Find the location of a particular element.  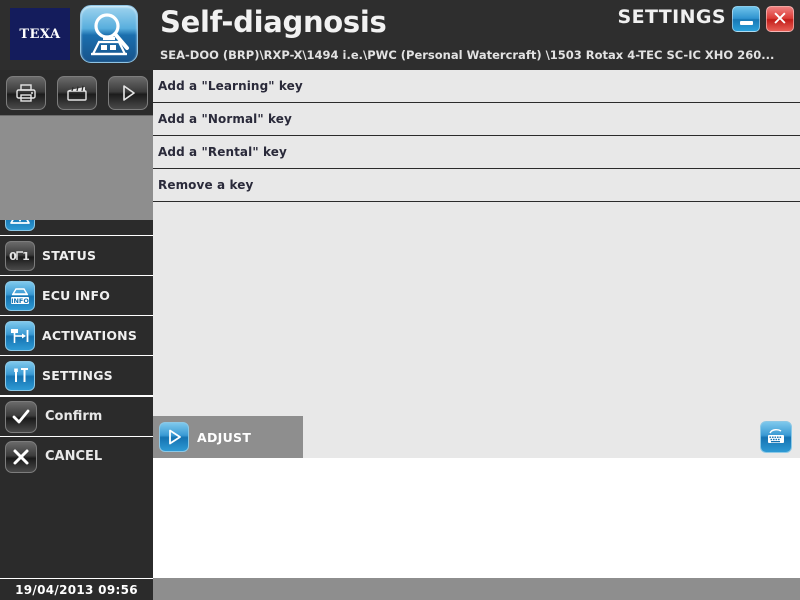

magnifier-vehicle-icon is located at coordinates (109, 34).